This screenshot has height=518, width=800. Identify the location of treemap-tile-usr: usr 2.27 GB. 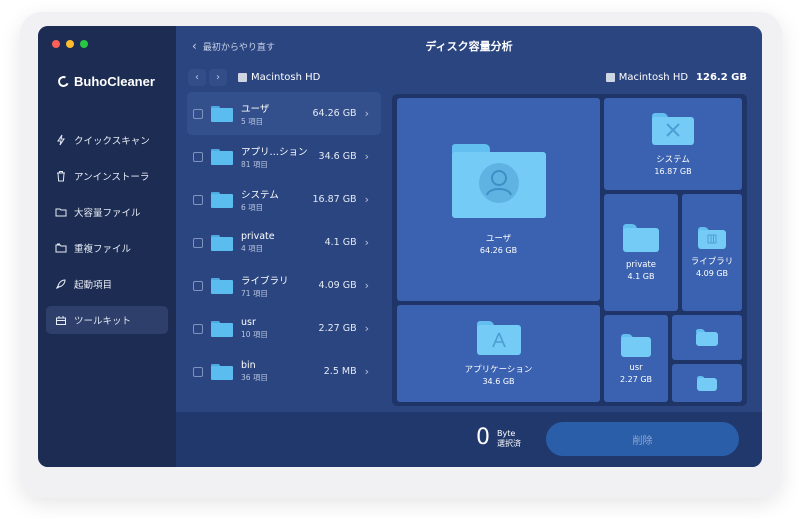
(636, 358).